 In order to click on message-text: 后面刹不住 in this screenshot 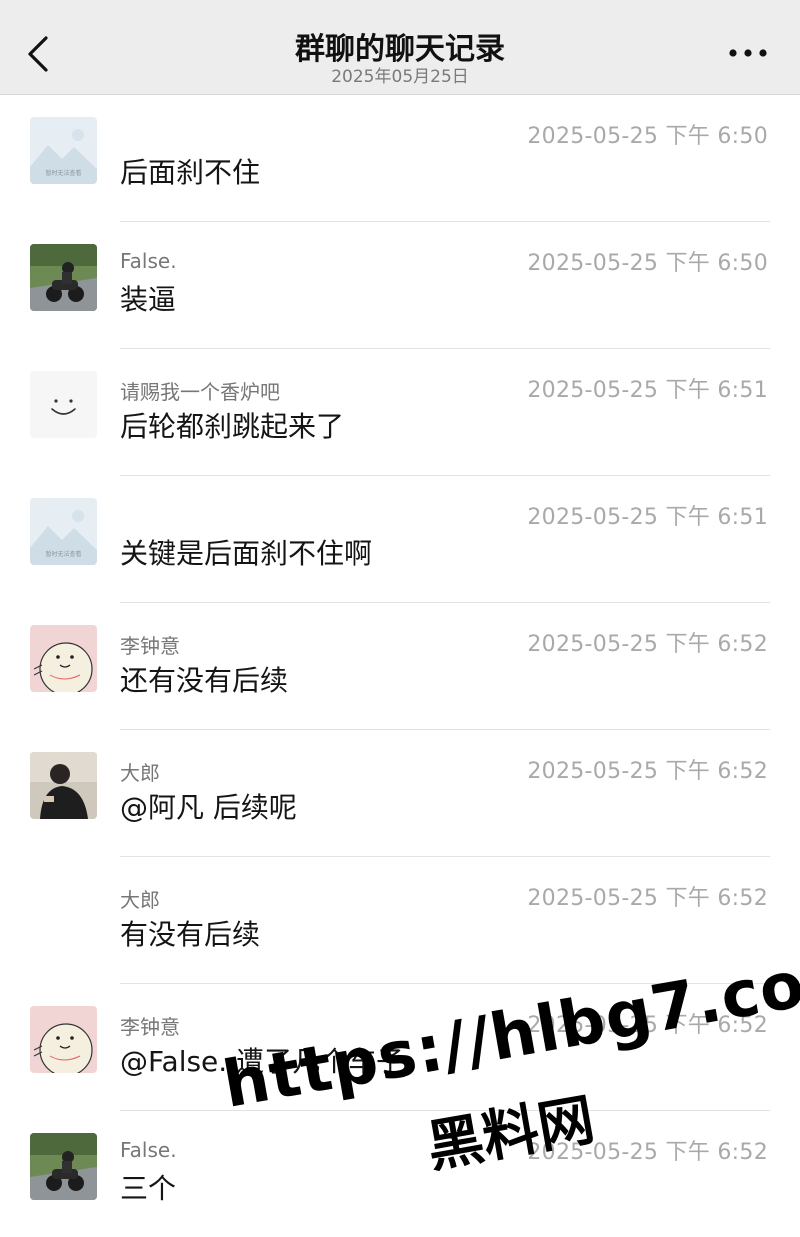, I will do `click(190, 172)`.